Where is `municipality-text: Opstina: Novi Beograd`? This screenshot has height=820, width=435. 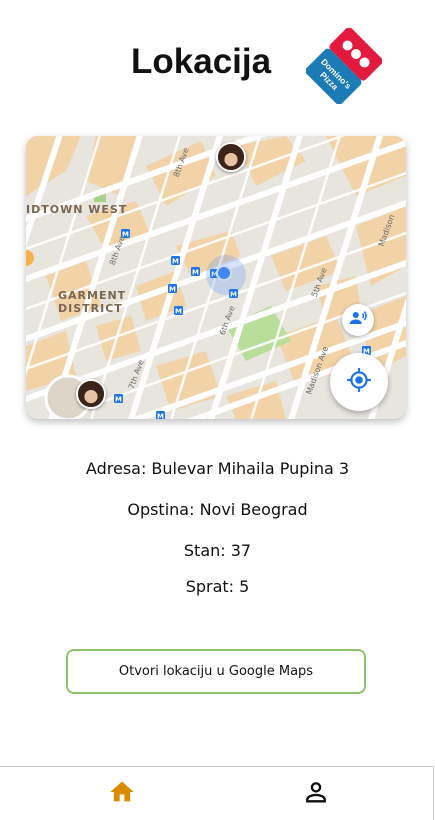
municipality-text: Opstina: Novi Beograd is located at coordinates (217, 509).